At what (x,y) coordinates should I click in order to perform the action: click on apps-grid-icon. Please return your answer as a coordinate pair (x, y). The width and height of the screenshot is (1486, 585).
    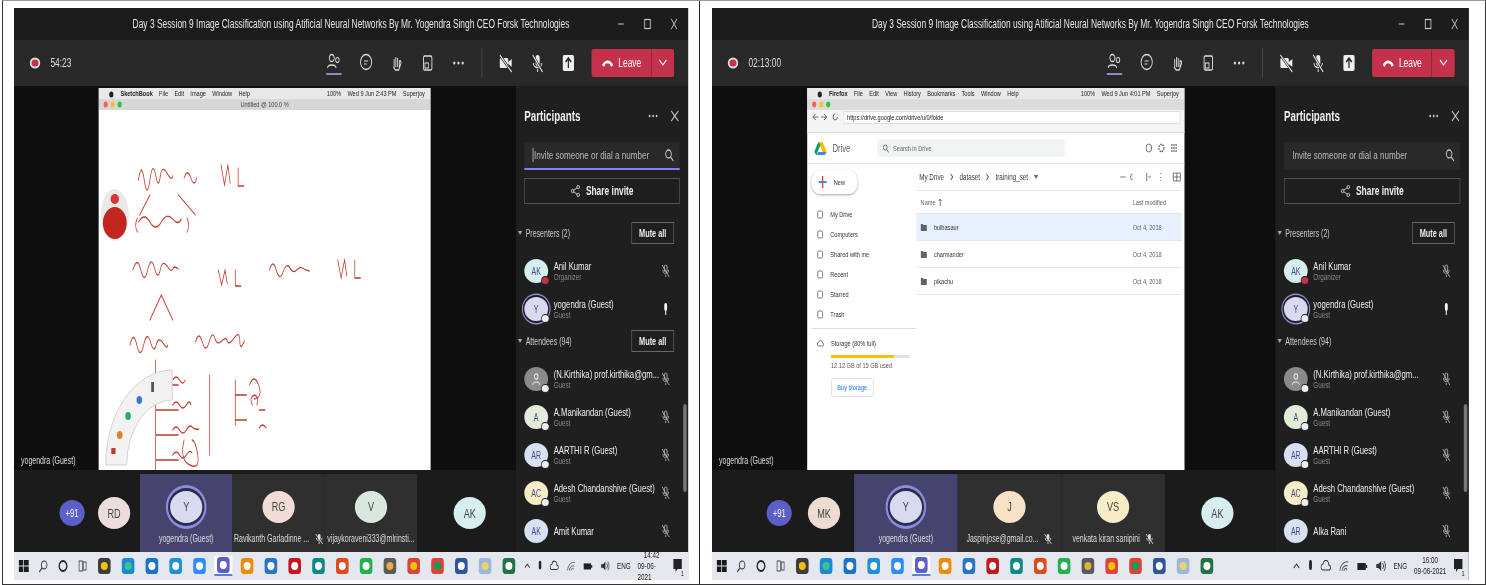
    Looking at the image, I should click on (1174, 148).